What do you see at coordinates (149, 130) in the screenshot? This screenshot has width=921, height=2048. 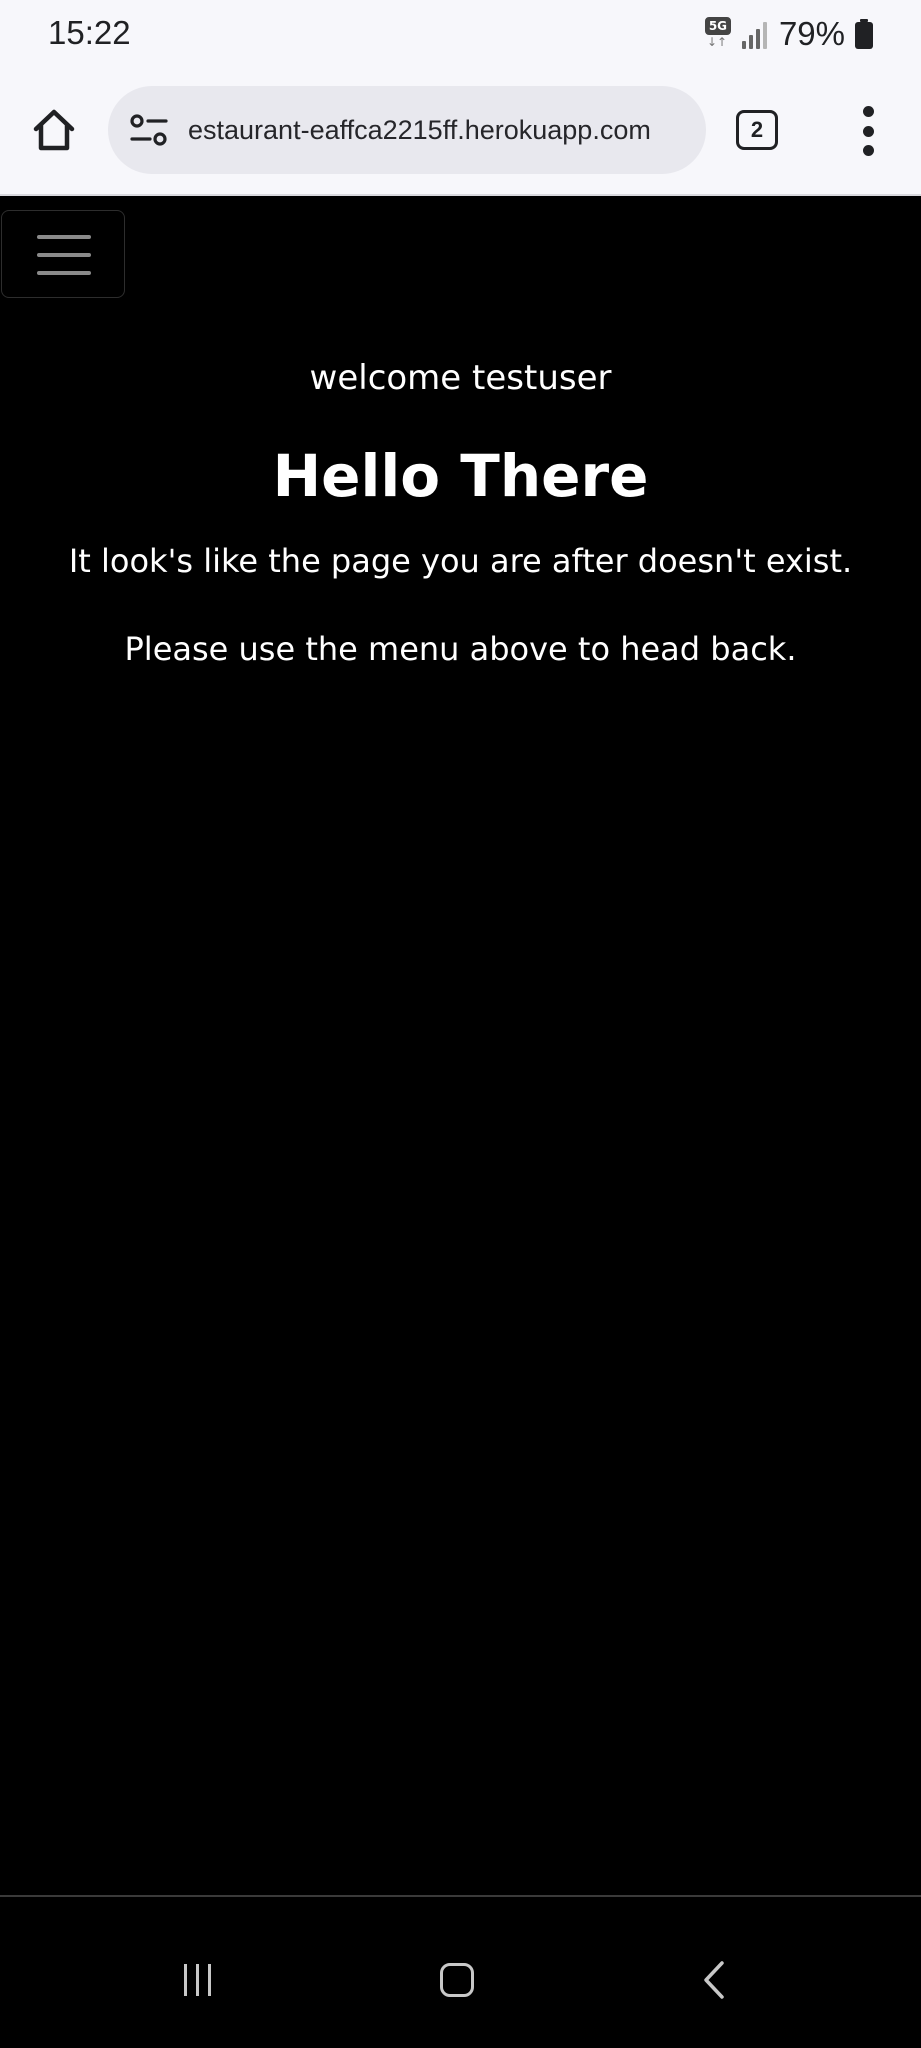 I see `site-settings-icon` at bounding box center [149, 130].